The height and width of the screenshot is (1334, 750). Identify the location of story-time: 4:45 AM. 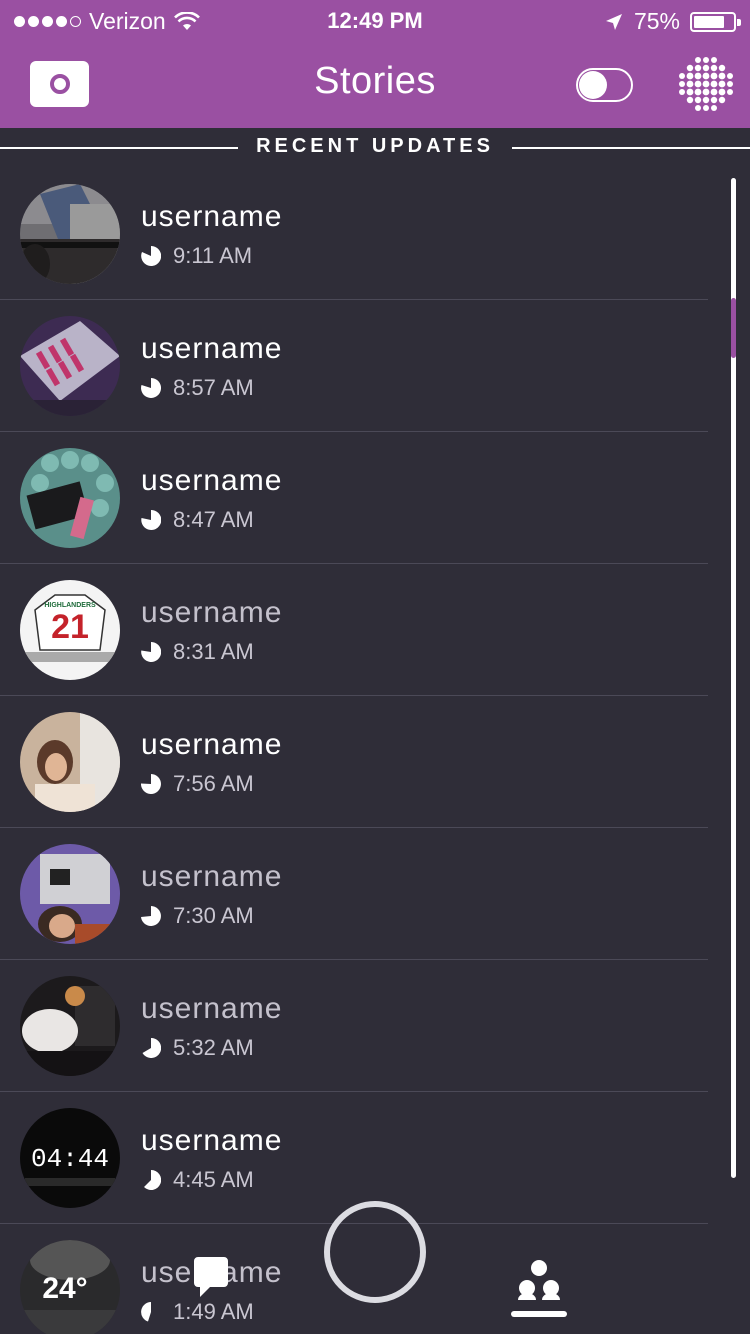
(197, 1180).